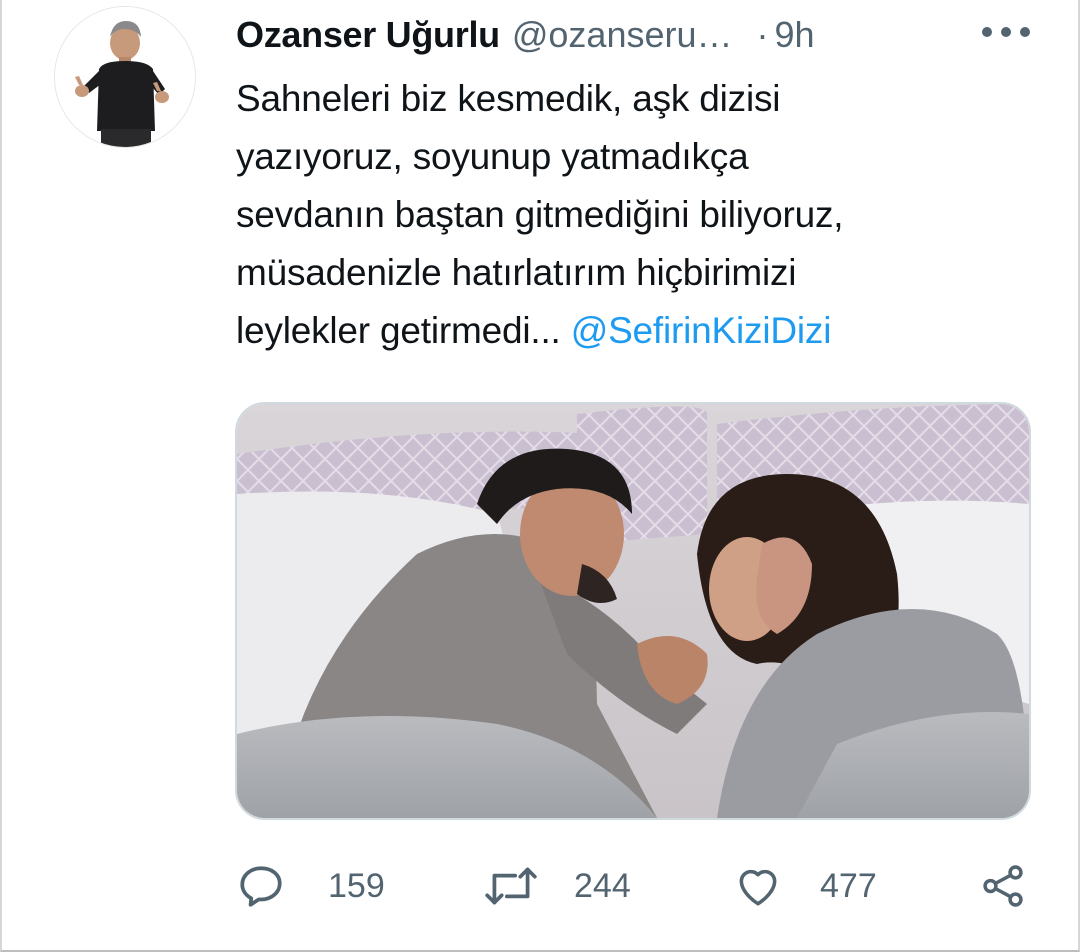  Describe the element at coordinates (540, 214) in the screenshot. I see `tweet-text-line: sevdanın baştan gitmediğini biliyoruz,` at that location.